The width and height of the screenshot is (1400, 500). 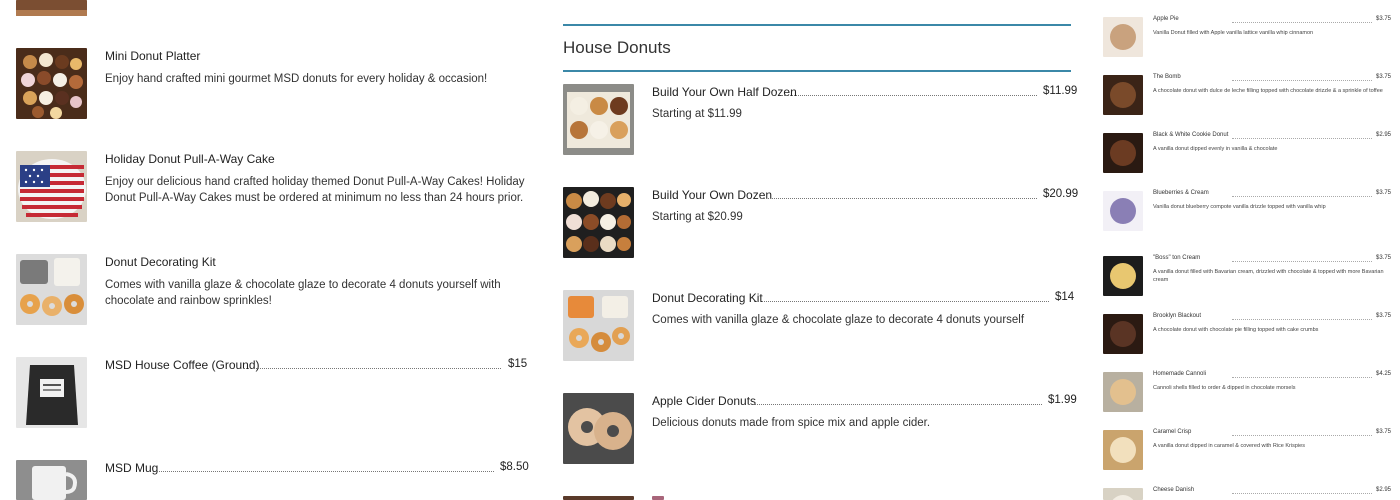 I want to click on menu-item-price: $15, so click(x=518, y=364).